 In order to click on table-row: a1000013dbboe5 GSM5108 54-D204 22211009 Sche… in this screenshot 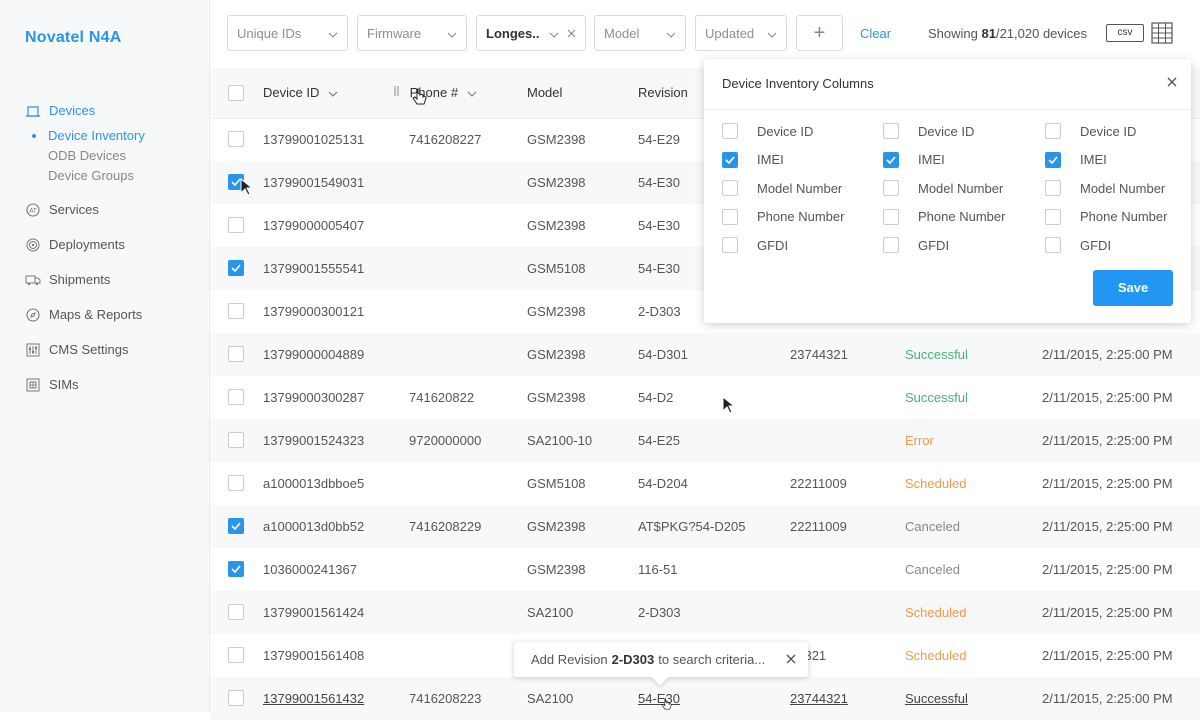, I will do `click(705, 483)`.